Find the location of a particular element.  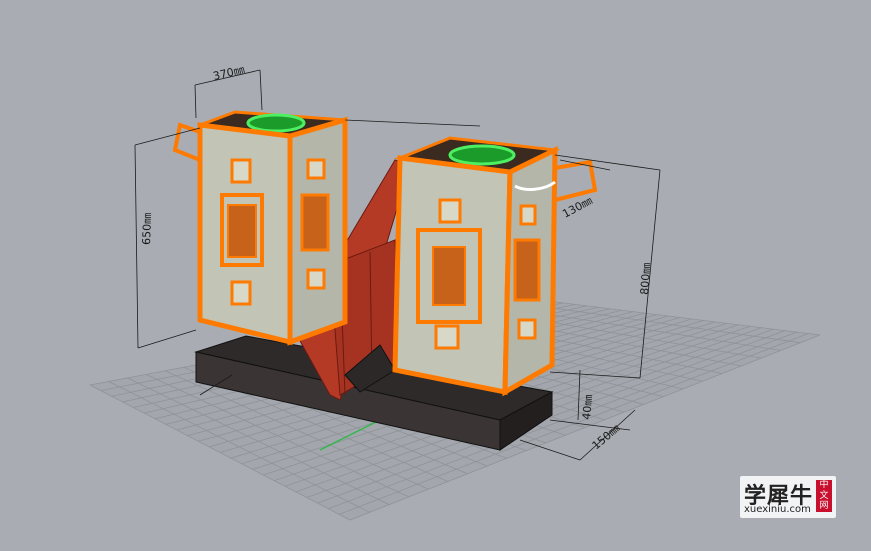

watermark-badge: 中文网 is located at coordinates (824, 496).